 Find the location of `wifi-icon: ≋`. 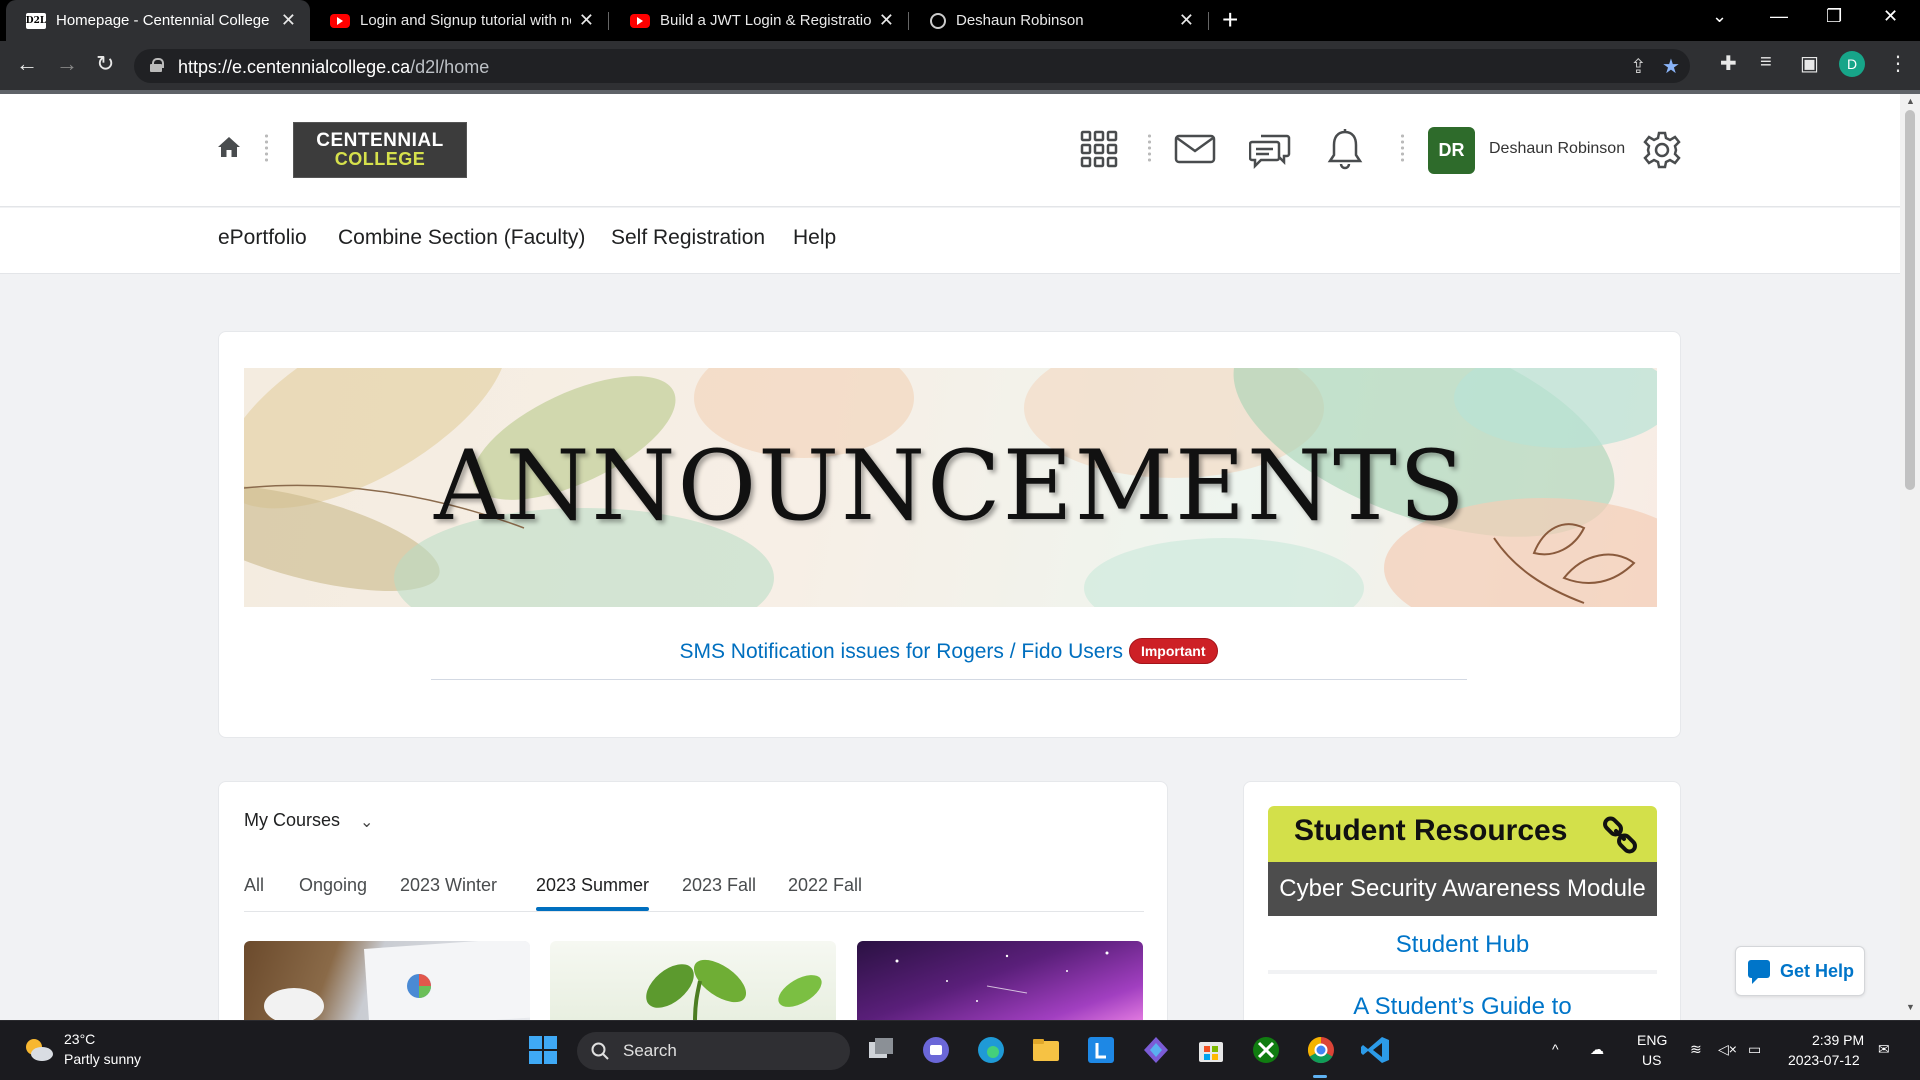

wifi-icon: ≋ is located at coordinates (1696, 1049).